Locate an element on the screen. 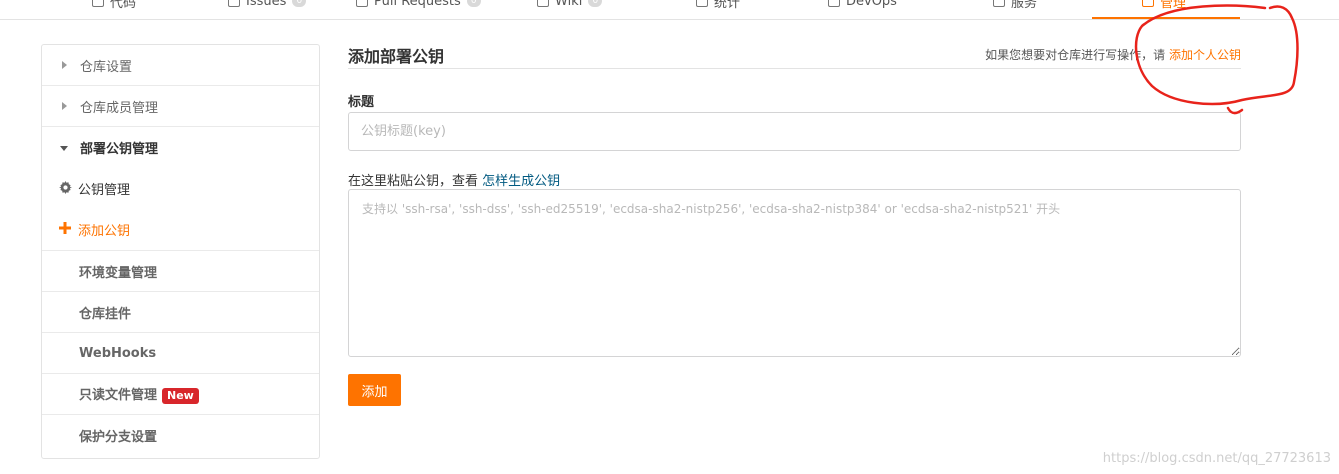  tab-code: 代码 is located at coordinates (114, 5).